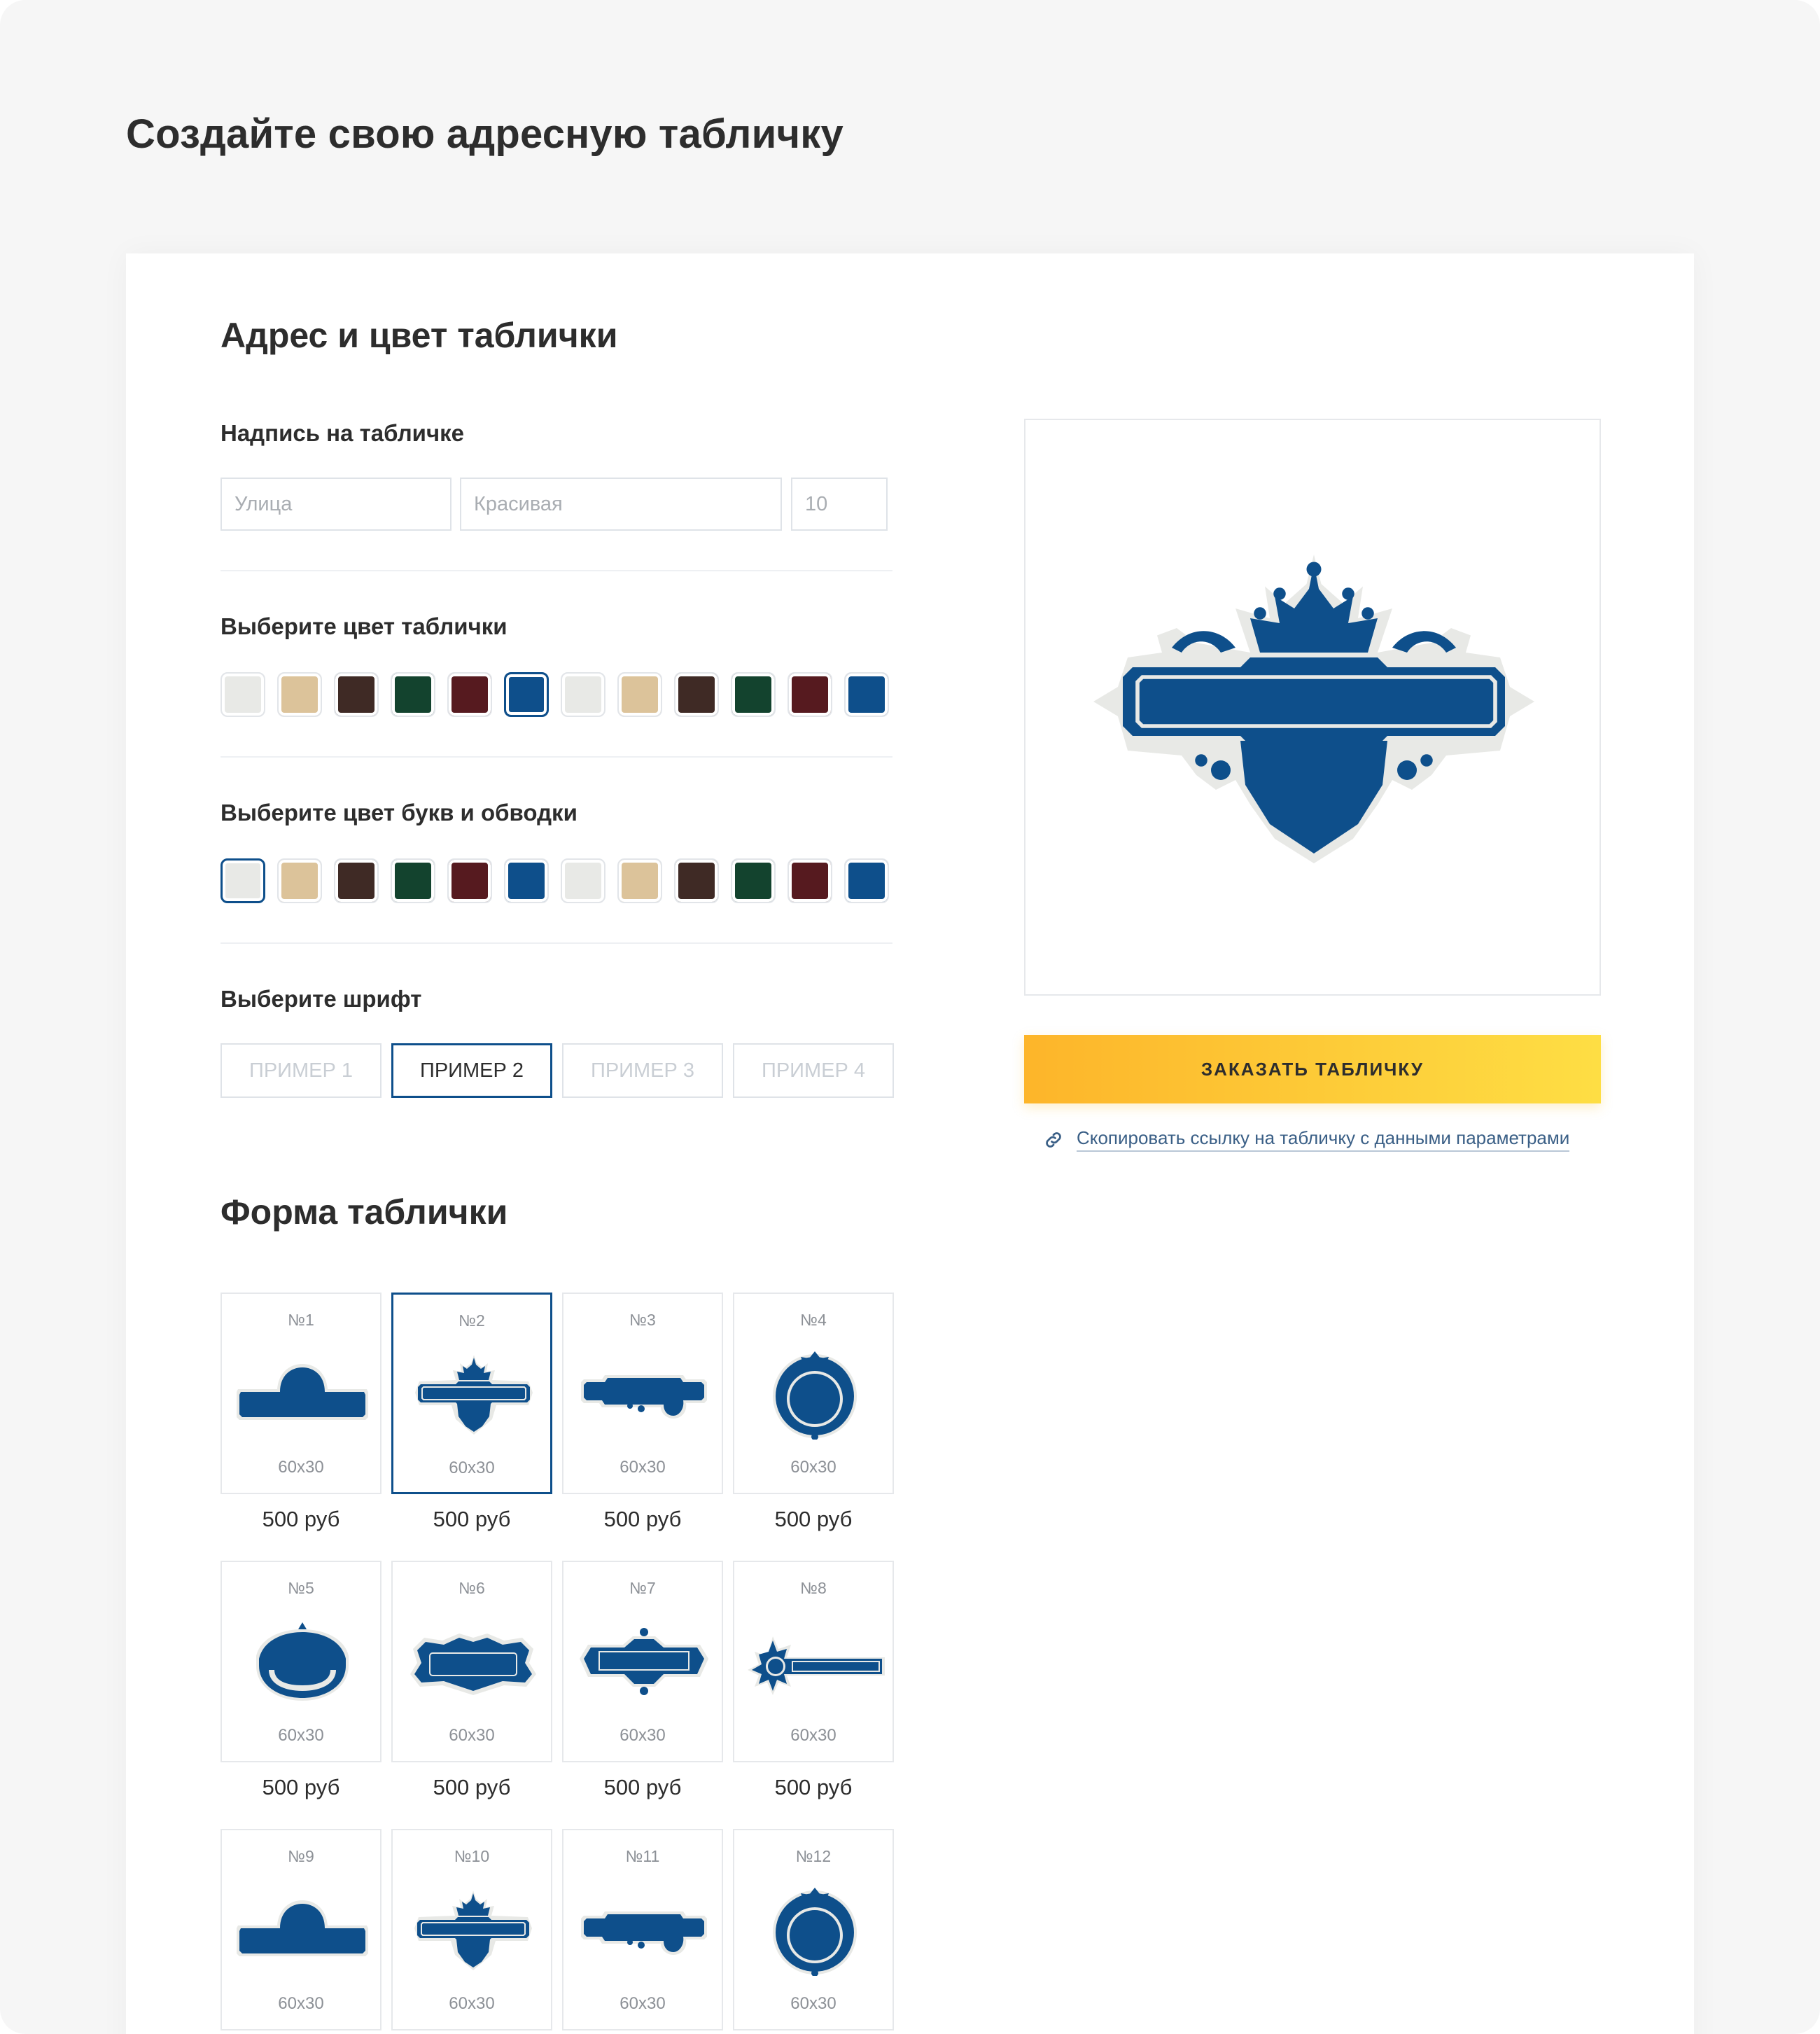 Image resolution: width=1820 pixels, height=2034 pixels. Describe the element at coordinates (642, 1070) in the screenshot. I see `font-option-3: ПРИМЕР 3` at that location.